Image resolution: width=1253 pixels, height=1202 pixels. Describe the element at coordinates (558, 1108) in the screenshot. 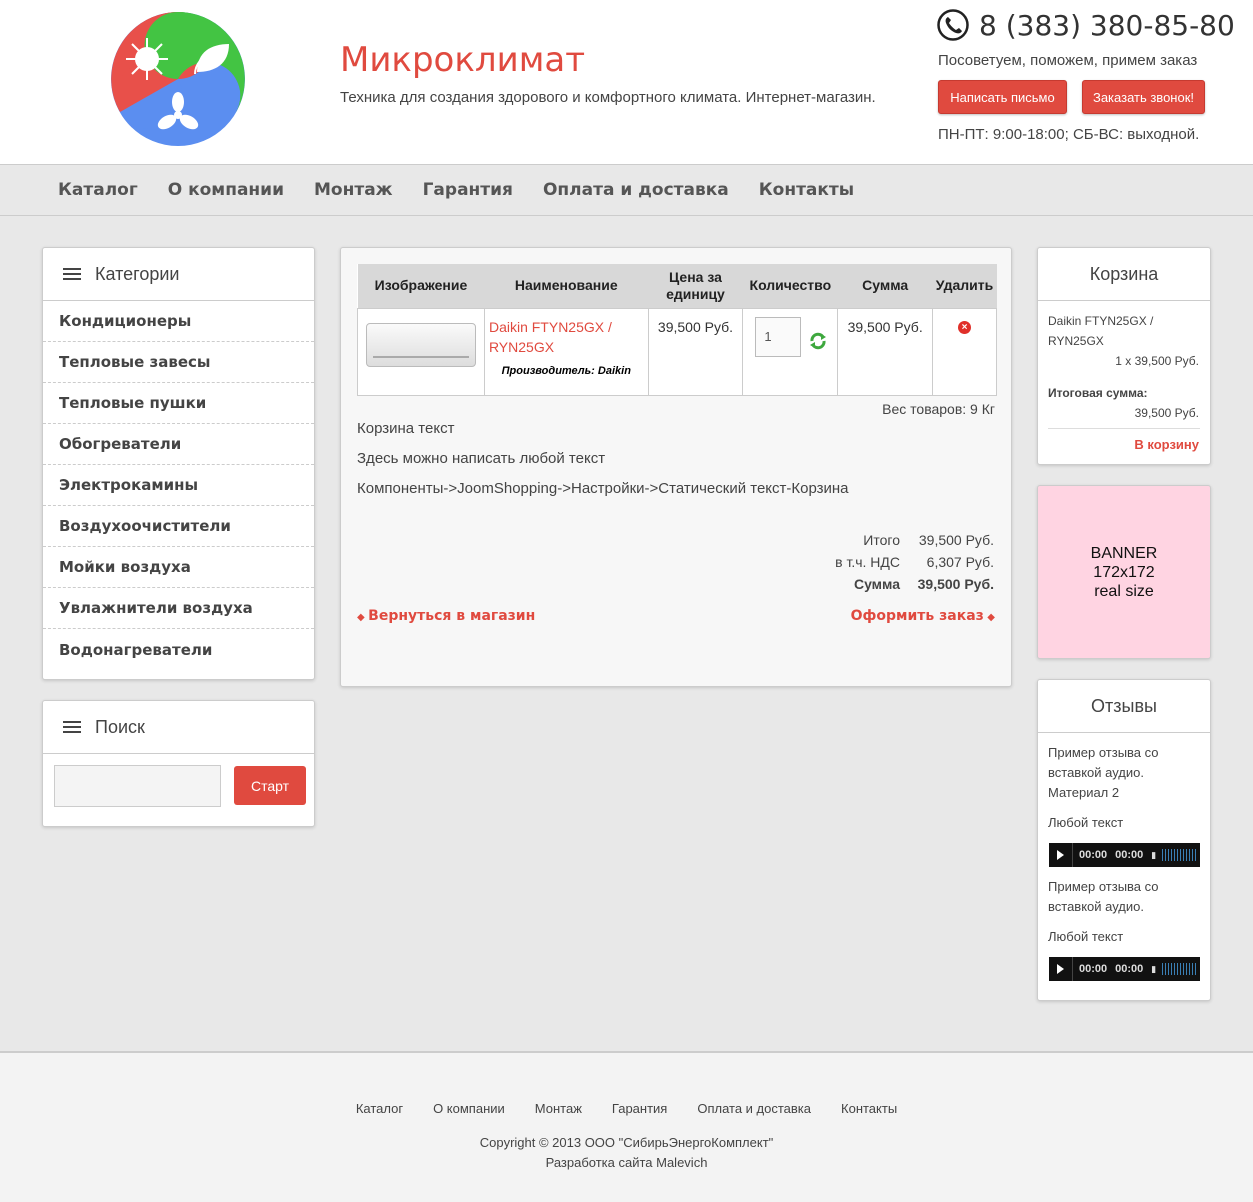

I see `footer-nav-item: Монтаж` at that location.